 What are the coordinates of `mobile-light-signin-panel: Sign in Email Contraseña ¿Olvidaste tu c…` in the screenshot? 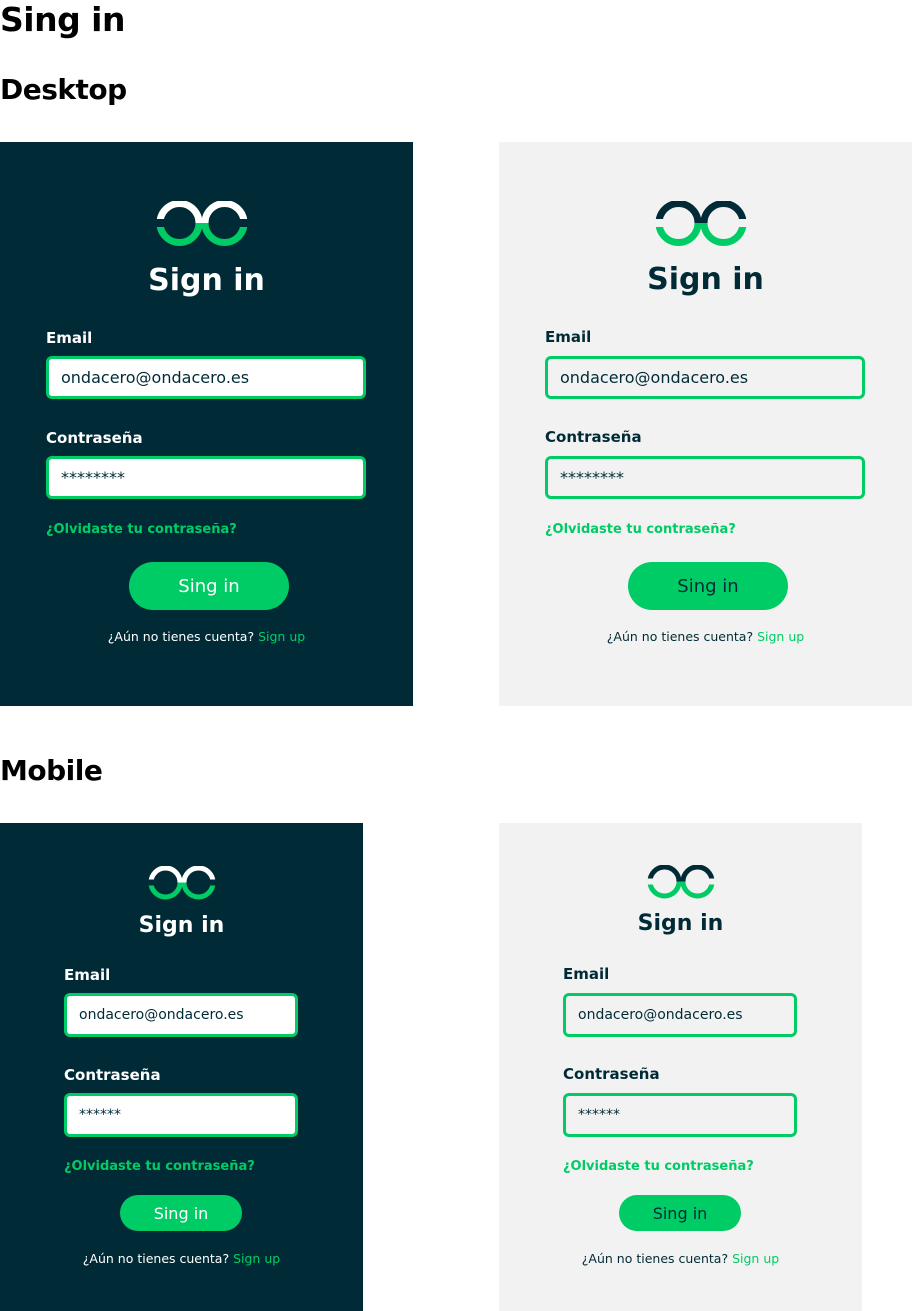 It's located at (680, 1067).